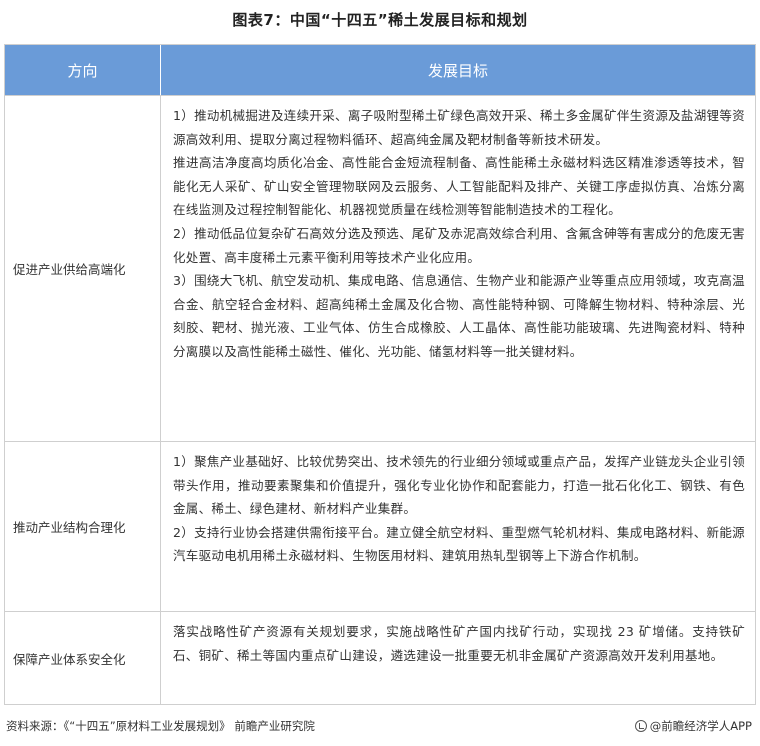 Image resolution: width=760 pixels, height=746 pixels. What do you see at coordinates (380, 20) in the screenshot?
I see `chart-title: 图表7：中国“十四五”稀土发展目标和规划` at bounding box center [380, 20].